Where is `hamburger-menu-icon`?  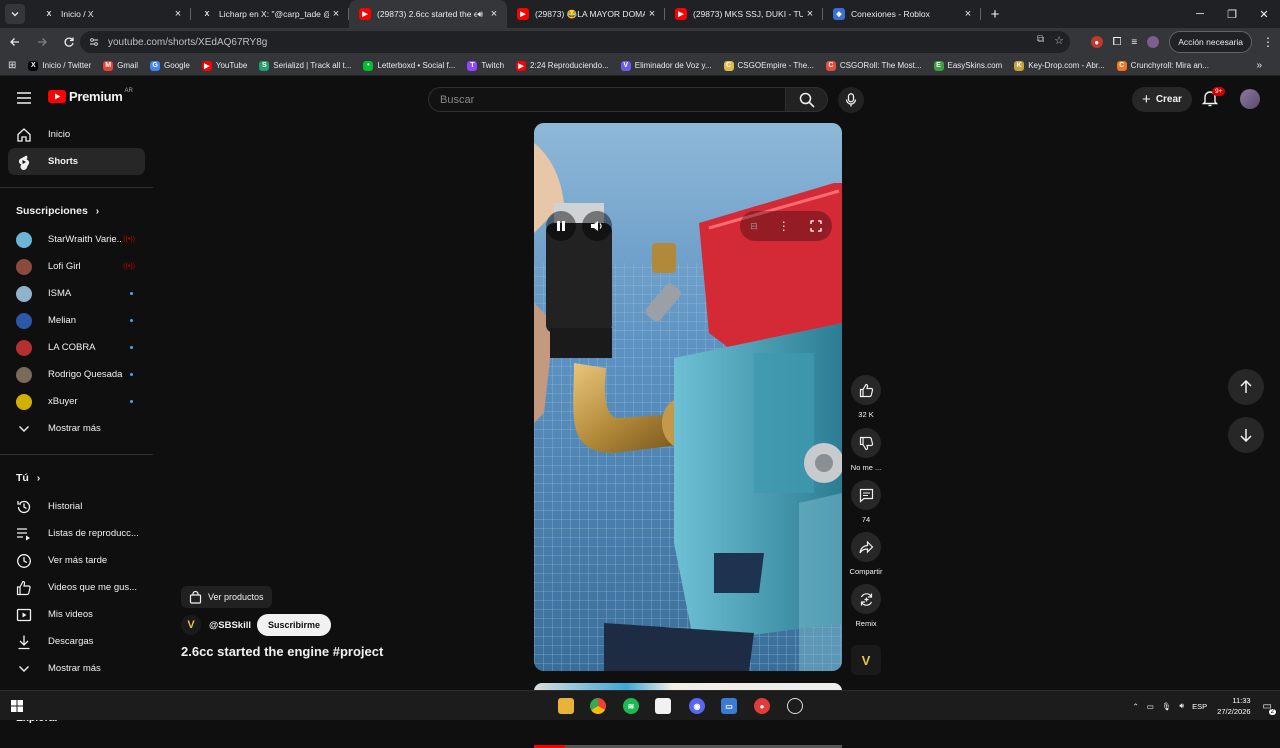
hamburger-menu-icon is located at coordinates (24, 98).